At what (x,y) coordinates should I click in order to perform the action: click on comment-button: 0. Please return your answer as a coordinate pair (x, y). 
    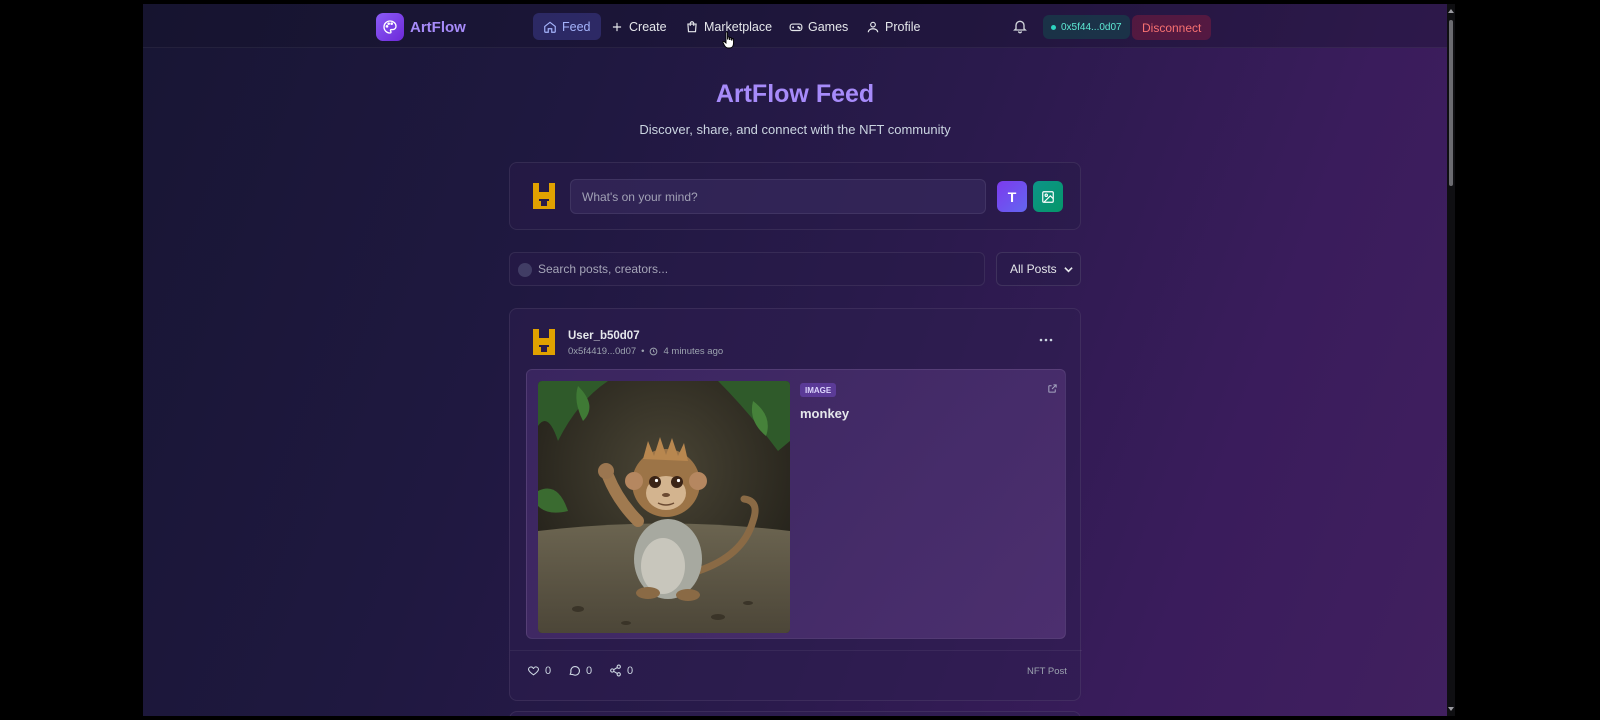
    Looking at the image, I should click on (580, 670).